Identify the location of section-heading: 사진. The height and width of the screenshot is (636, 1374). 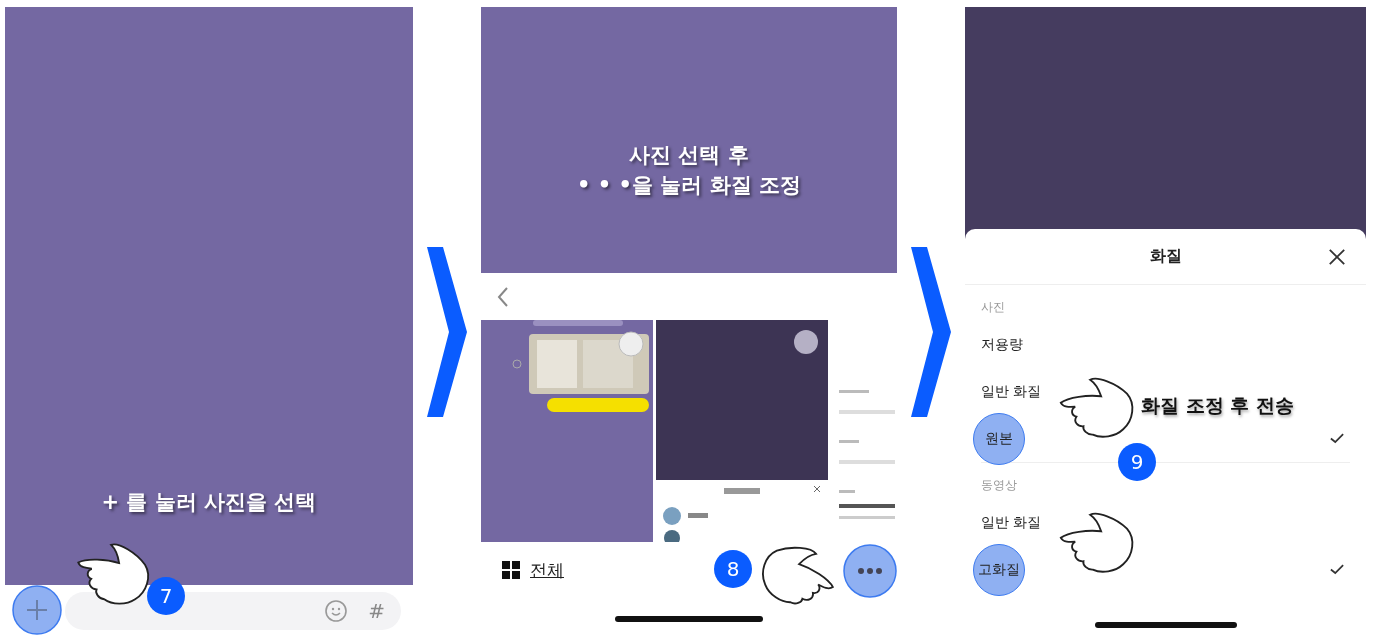
(993, 307).